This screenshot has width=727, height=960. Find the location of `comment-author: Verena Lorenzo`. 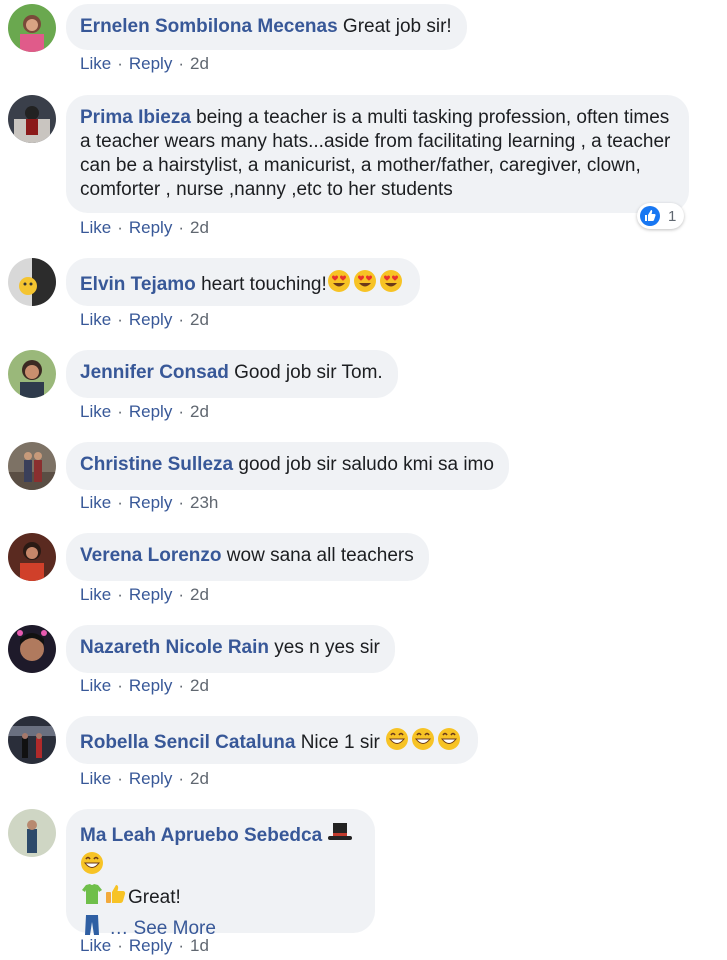

comment-author: Verena Lorenzo is located at coordinates (151, 555).